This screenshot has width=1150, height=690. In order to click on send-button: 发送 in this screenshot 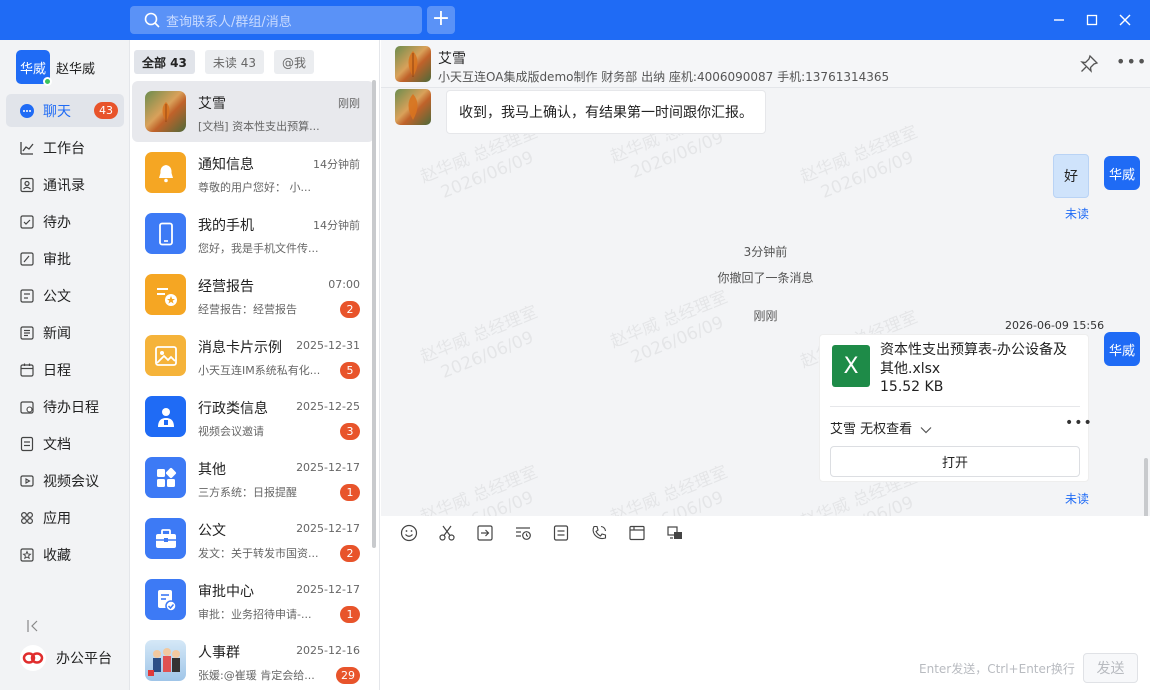, I will do `click(1110, 668)`.